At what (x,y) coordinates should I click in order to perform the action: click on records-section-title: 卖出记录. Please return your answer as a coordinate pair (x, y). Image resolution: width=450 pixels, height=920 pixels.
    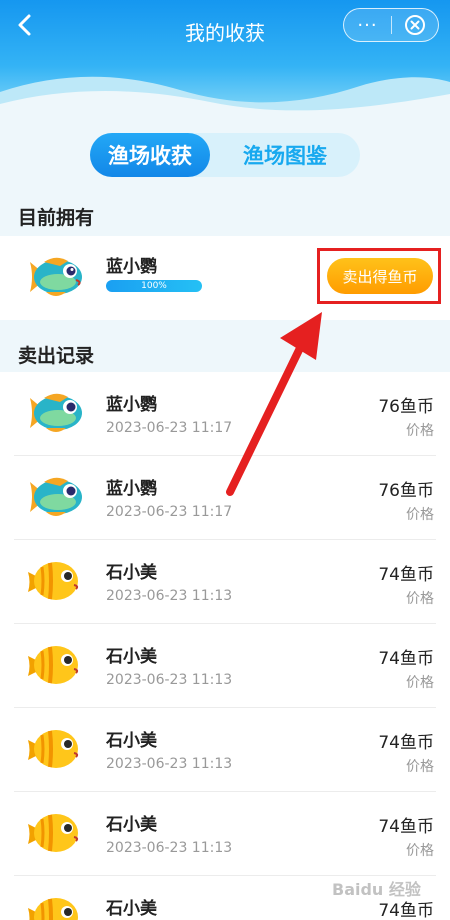
    Looking at the image, I should click on (56, 356).